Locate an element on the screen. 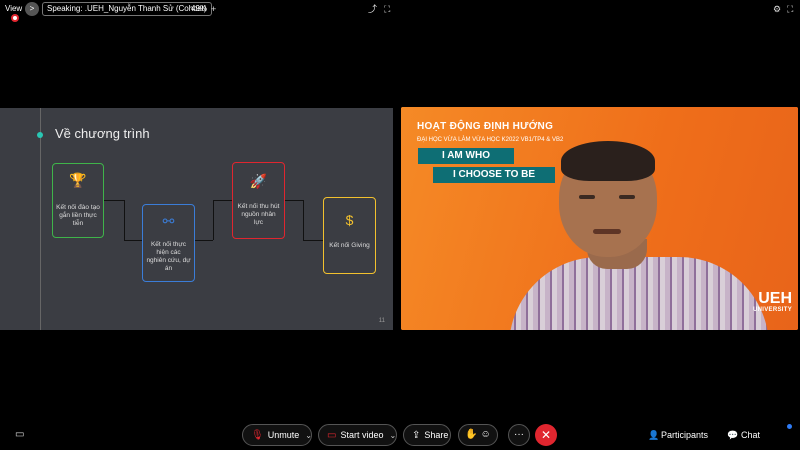 This screenshot has height=450, width=800. expand-chevron-icon: > is located at coordinates (32, 9).